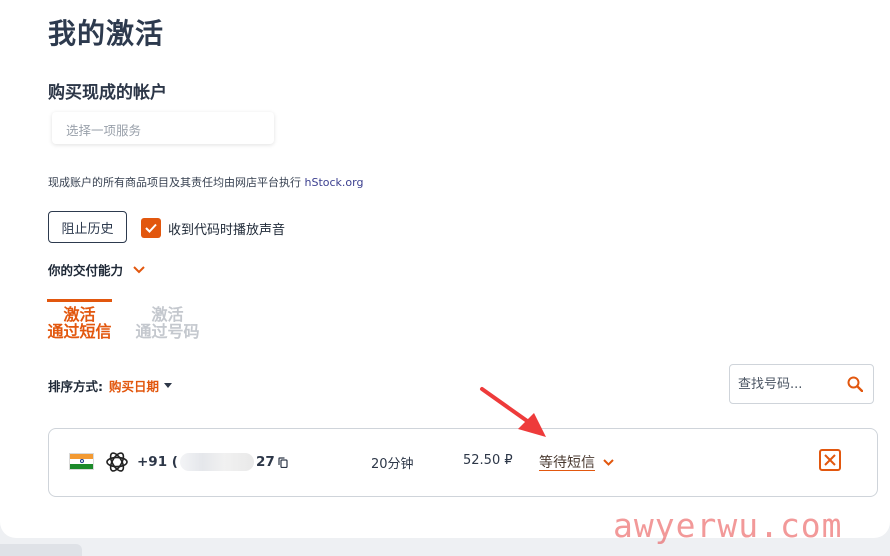 The width and height of the screenshot is (890, 556). Describe the element at coordinates (567, 463) in the screenshot. I see `status-text: 等待短信` at that location.